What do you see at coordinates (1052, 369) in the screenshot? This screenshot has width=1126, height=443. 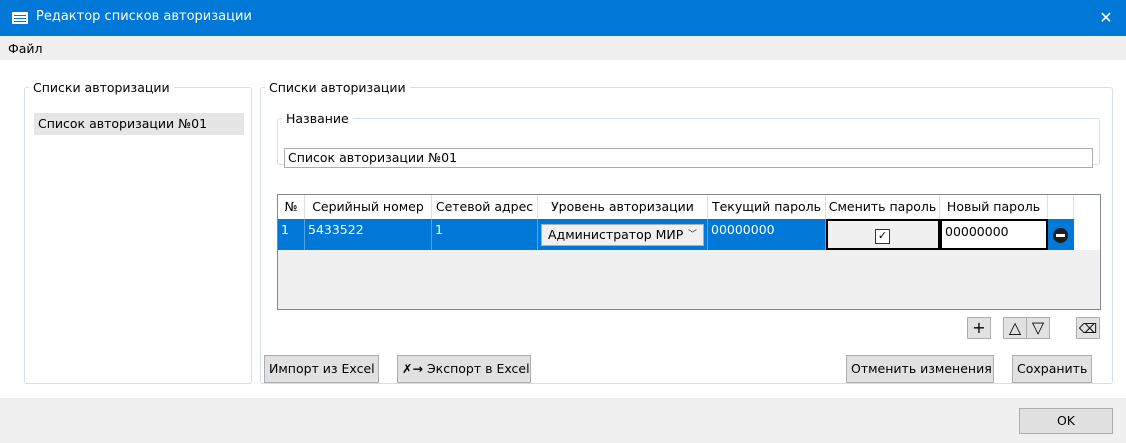 I see `save-button: Сохранить` at bounding box center [1052, 369].